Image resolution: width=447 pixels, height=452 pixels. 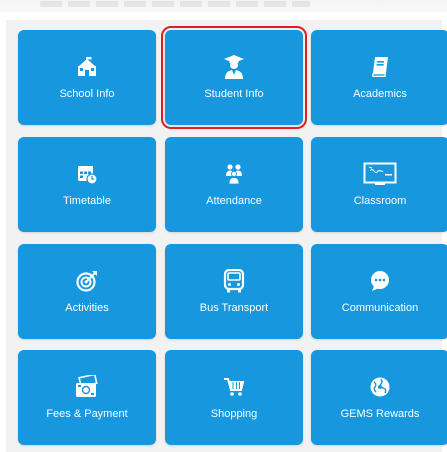 What do you see at coordinates (87, 201) in the screenshot?
I see `tile-label: Timetable` at bounding box center [87, 201].